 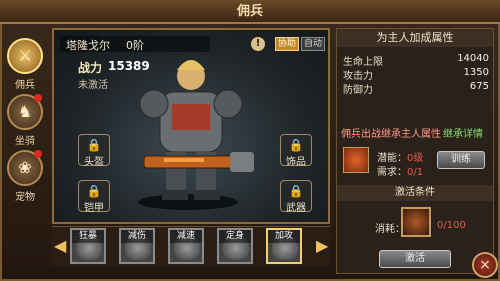 What do you see at coordinates (416, 222) in the screenshot?
I see `consume-item-icon` at bounding box center [416, 222].